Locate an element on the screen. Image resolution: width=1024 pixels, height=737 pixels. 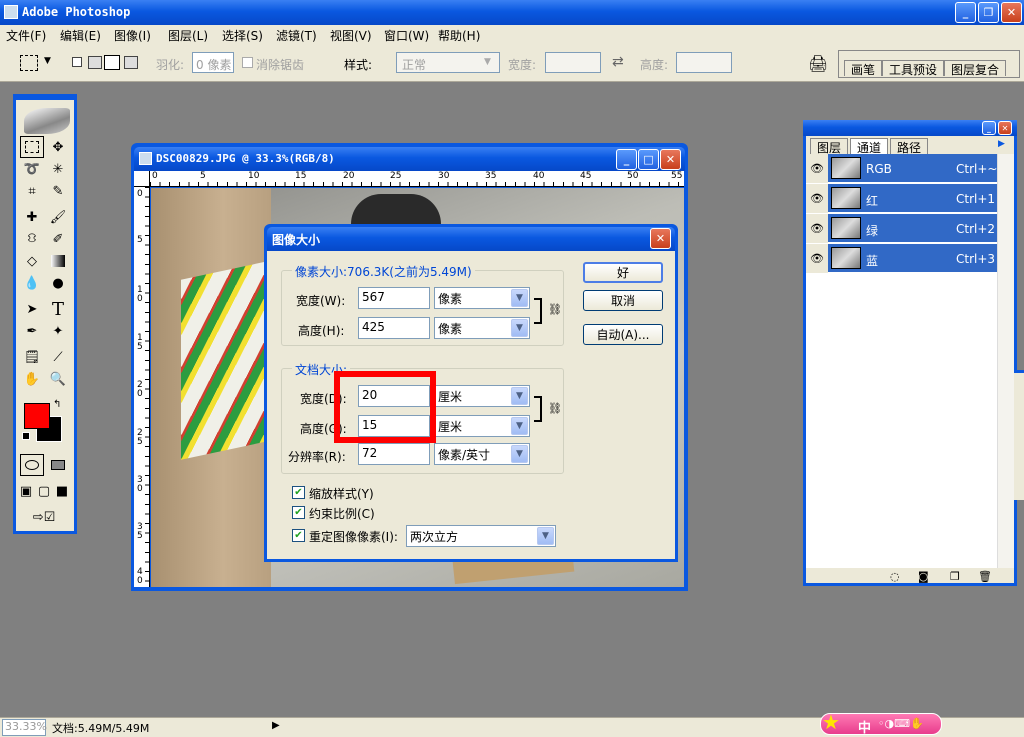
foreground-color-swatch is located at coordinates (37, 416).